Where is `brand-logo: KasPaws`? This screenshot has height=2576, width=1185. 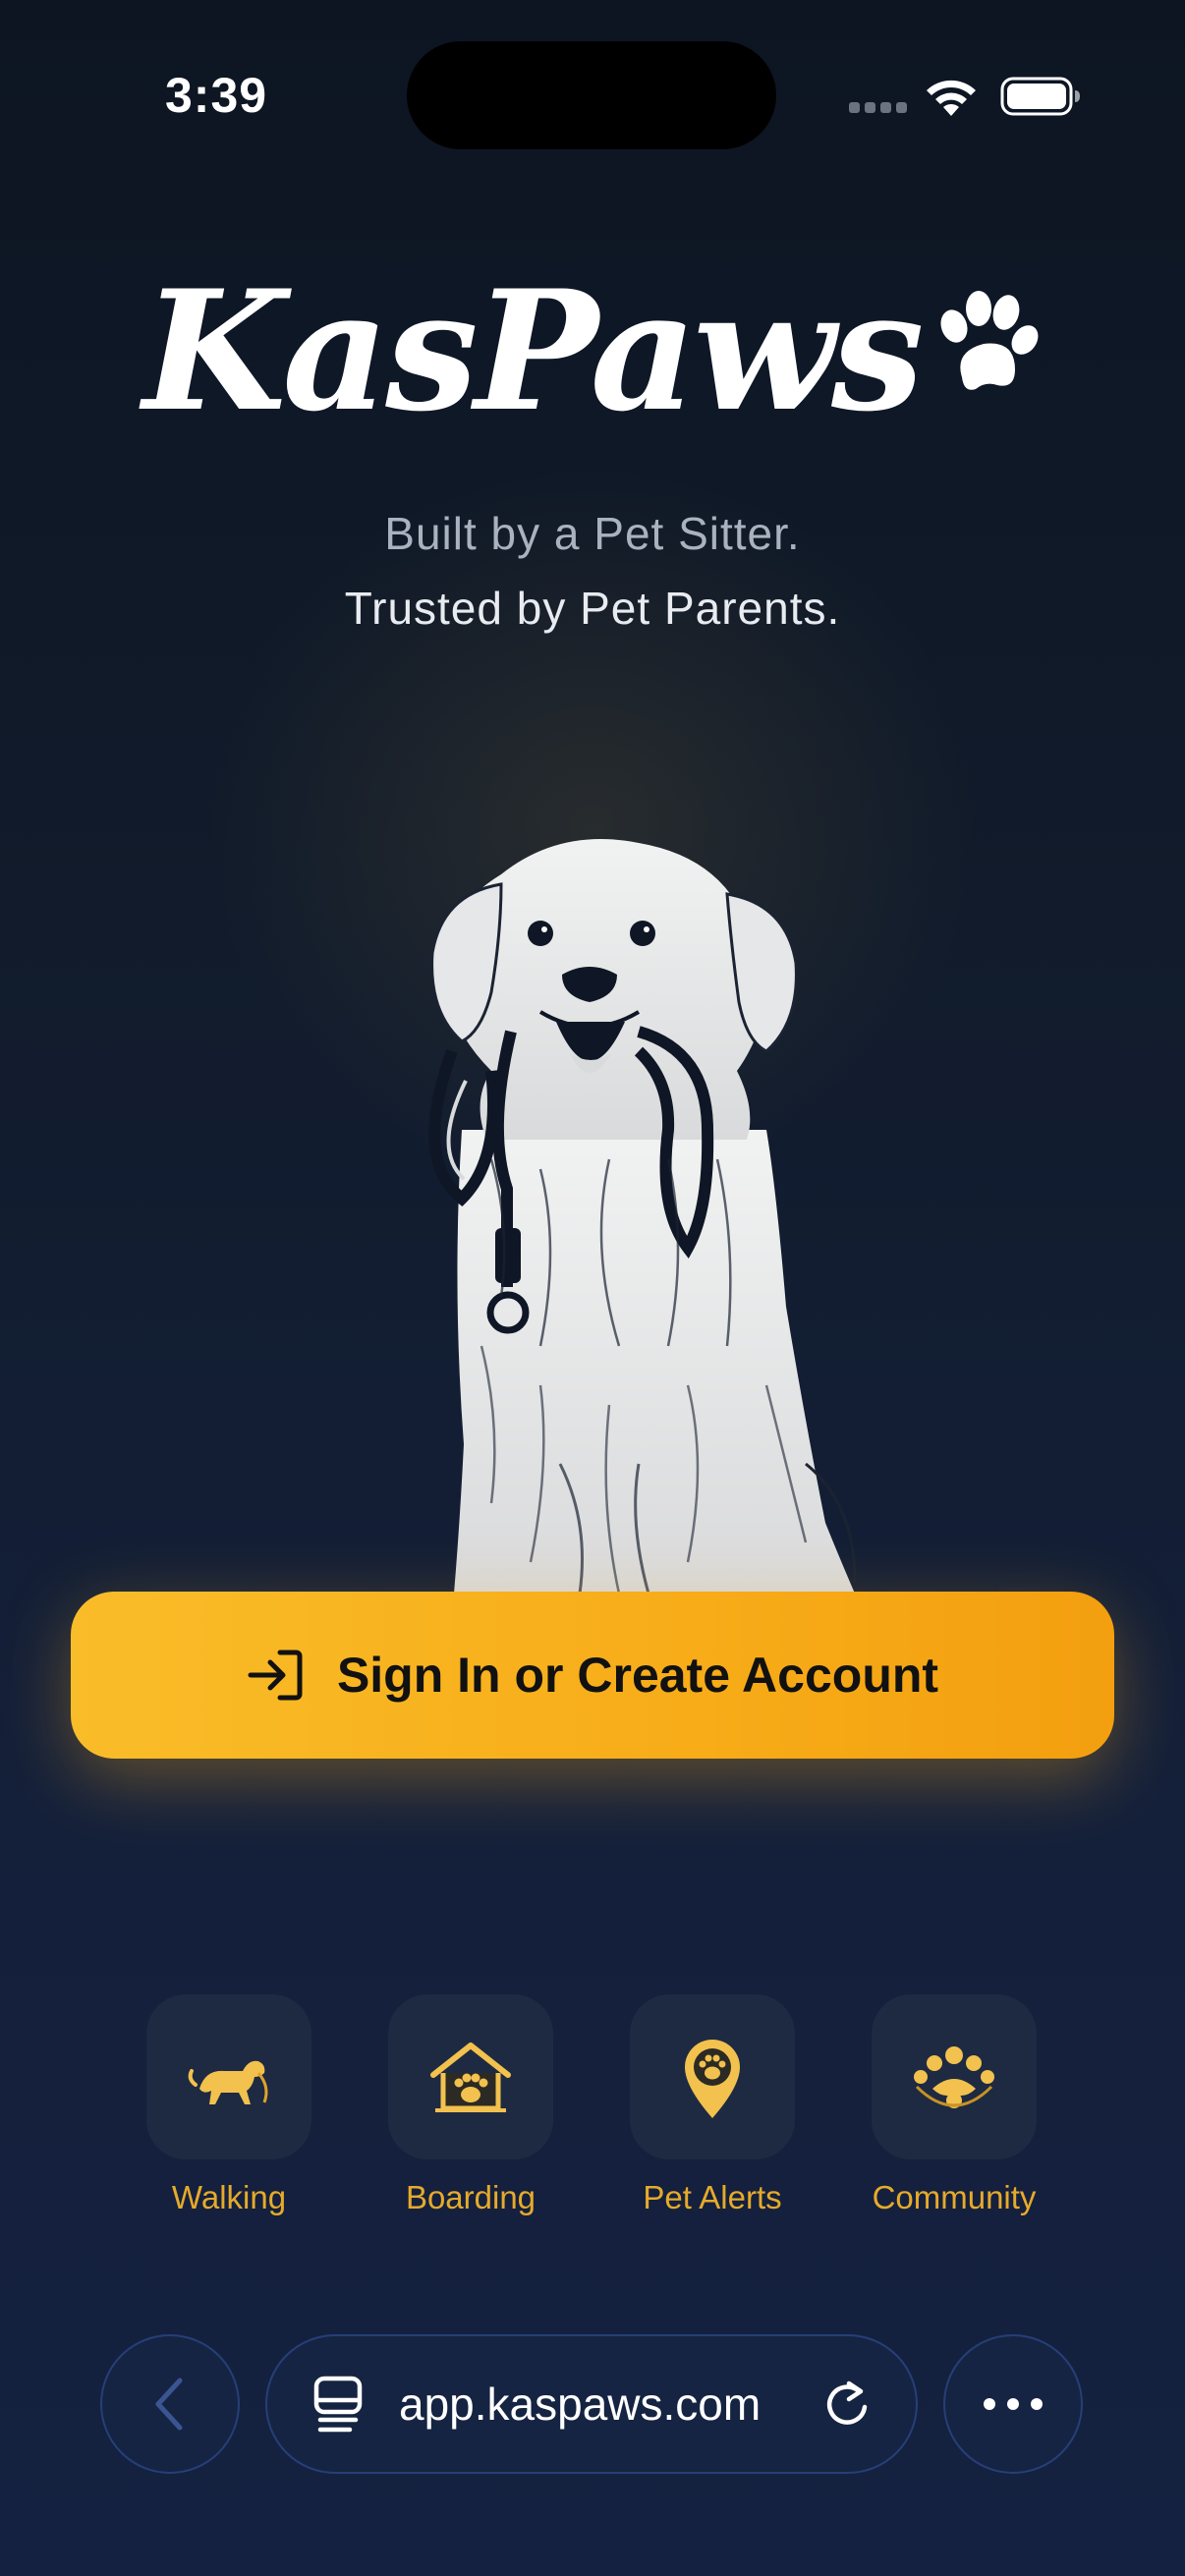
brand-logo: KasPaws is located at coordinates (592, 350).